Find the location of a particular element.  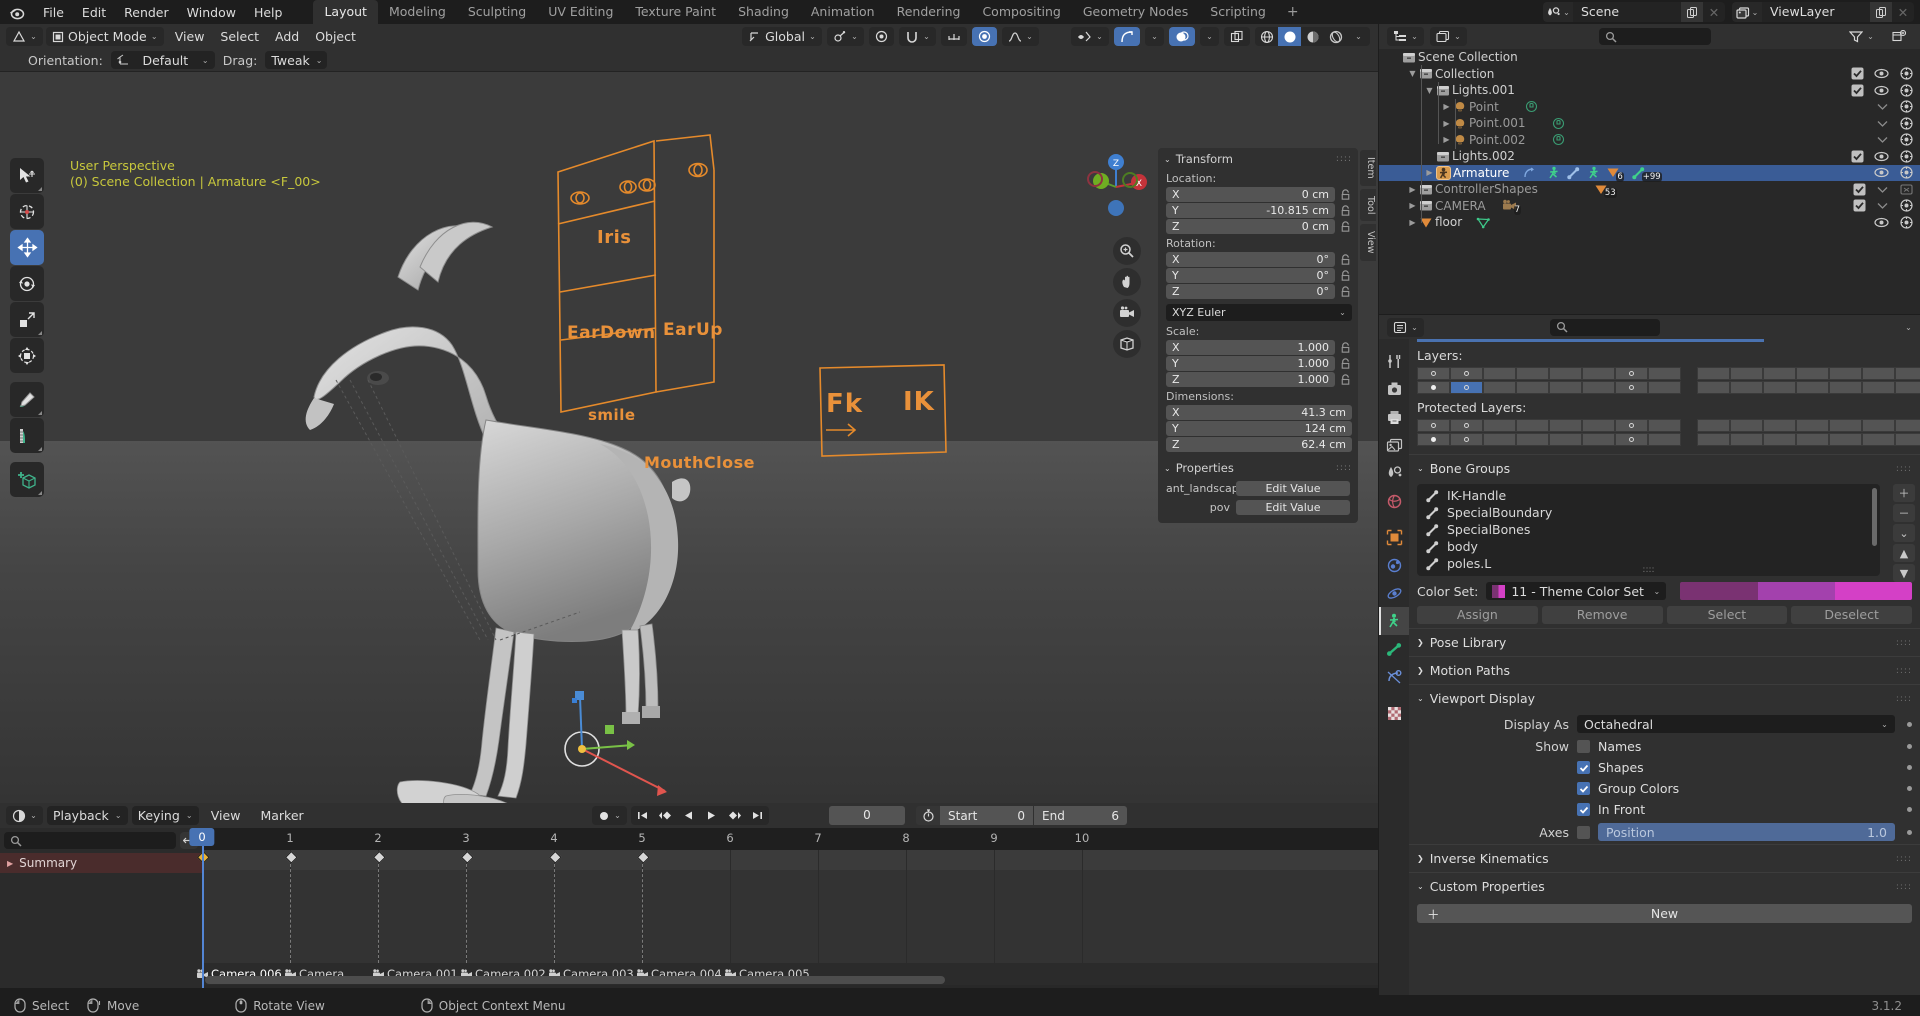

location-x-field: X 0 cm is located at coordinates (1250, 194).